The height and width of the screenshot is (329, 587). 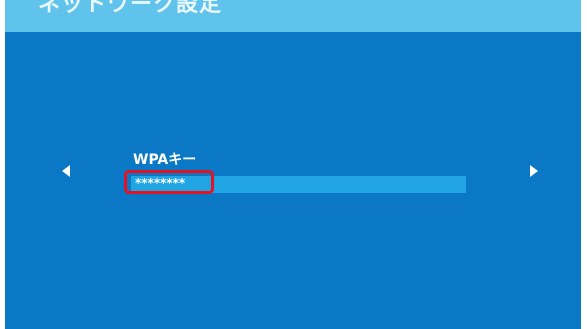 I want to click on highlight-annotation, so click(x=169, y=182).